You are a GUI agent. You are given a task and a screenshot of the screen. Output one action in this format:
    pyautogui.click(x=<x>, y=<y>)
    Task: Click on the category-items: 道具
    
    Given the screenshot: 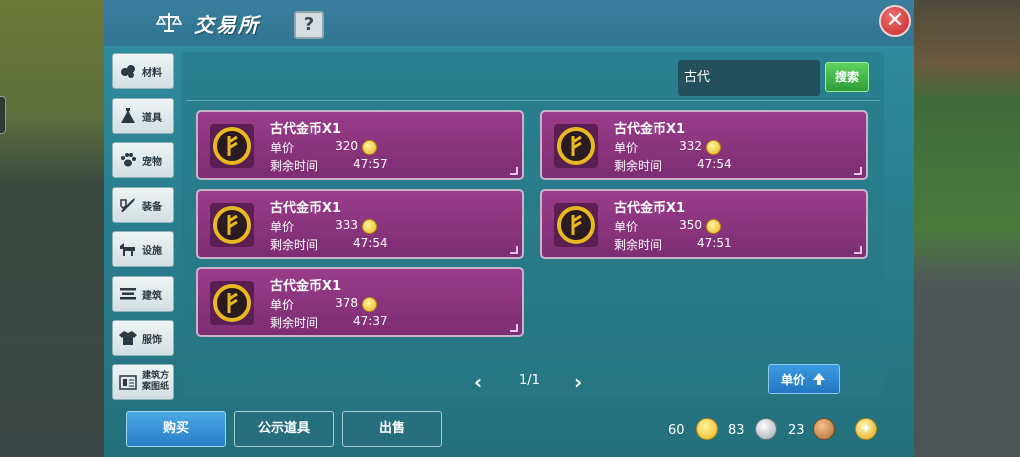 What is the action you would take?
    pyautogui.click(x=143, y=116)
    